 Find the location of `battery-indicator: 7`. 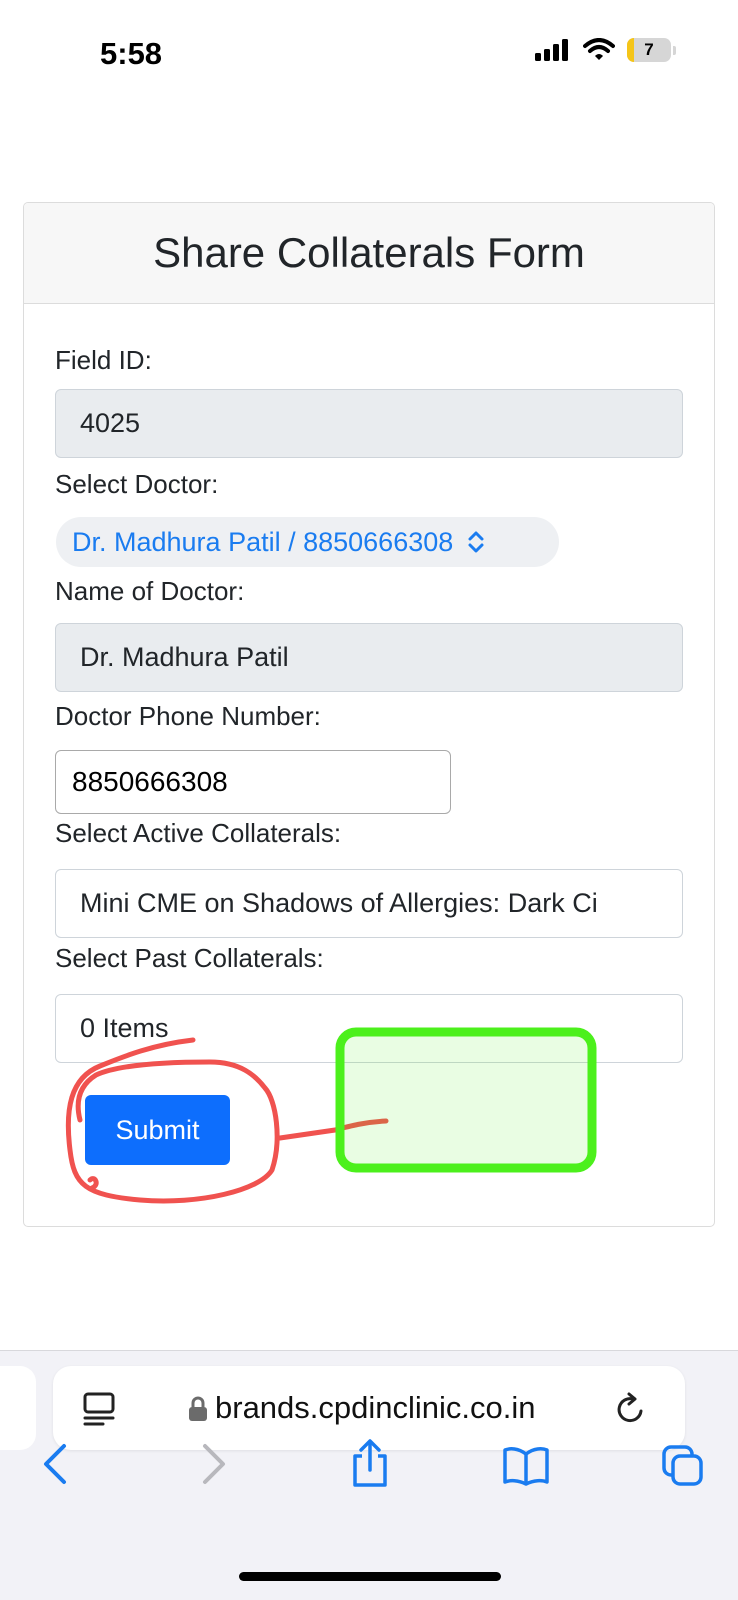

battery-indicator: 7 is located at coordinates (649, 50).